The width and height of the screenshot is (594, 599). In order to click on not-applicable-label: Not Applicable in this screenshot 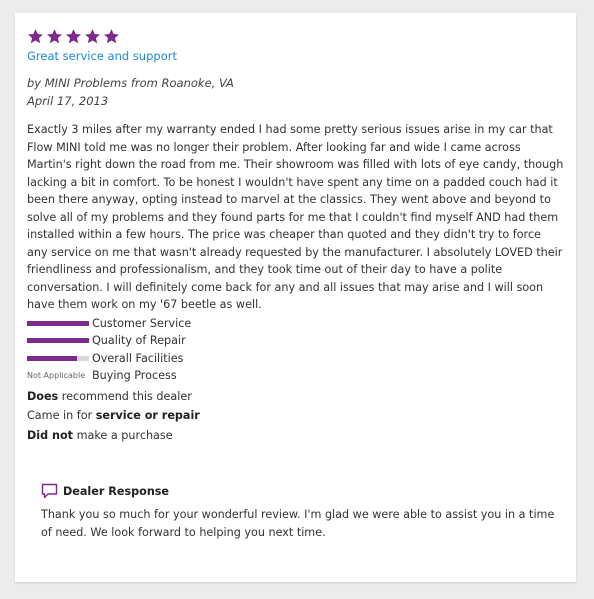, I will do `click(56, 376)`.